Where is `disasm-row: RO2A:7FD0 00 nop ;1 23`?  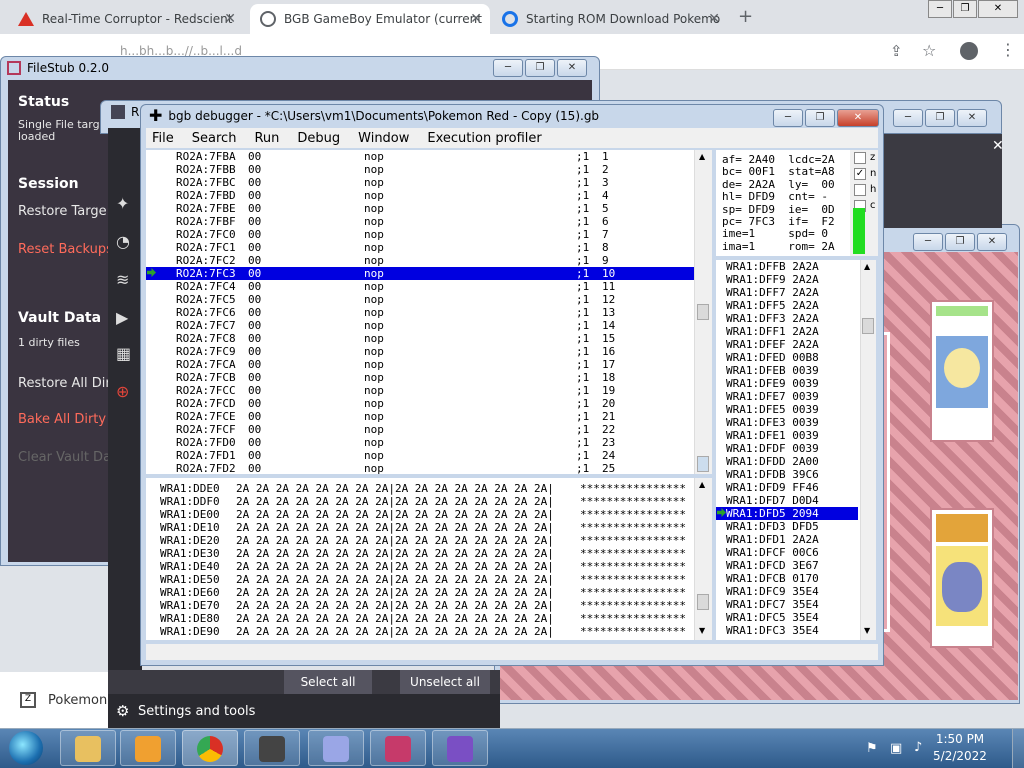
disasm-row: RO2A:7FD0 00 nop ;1 23 is located at coordinates (420, 442).